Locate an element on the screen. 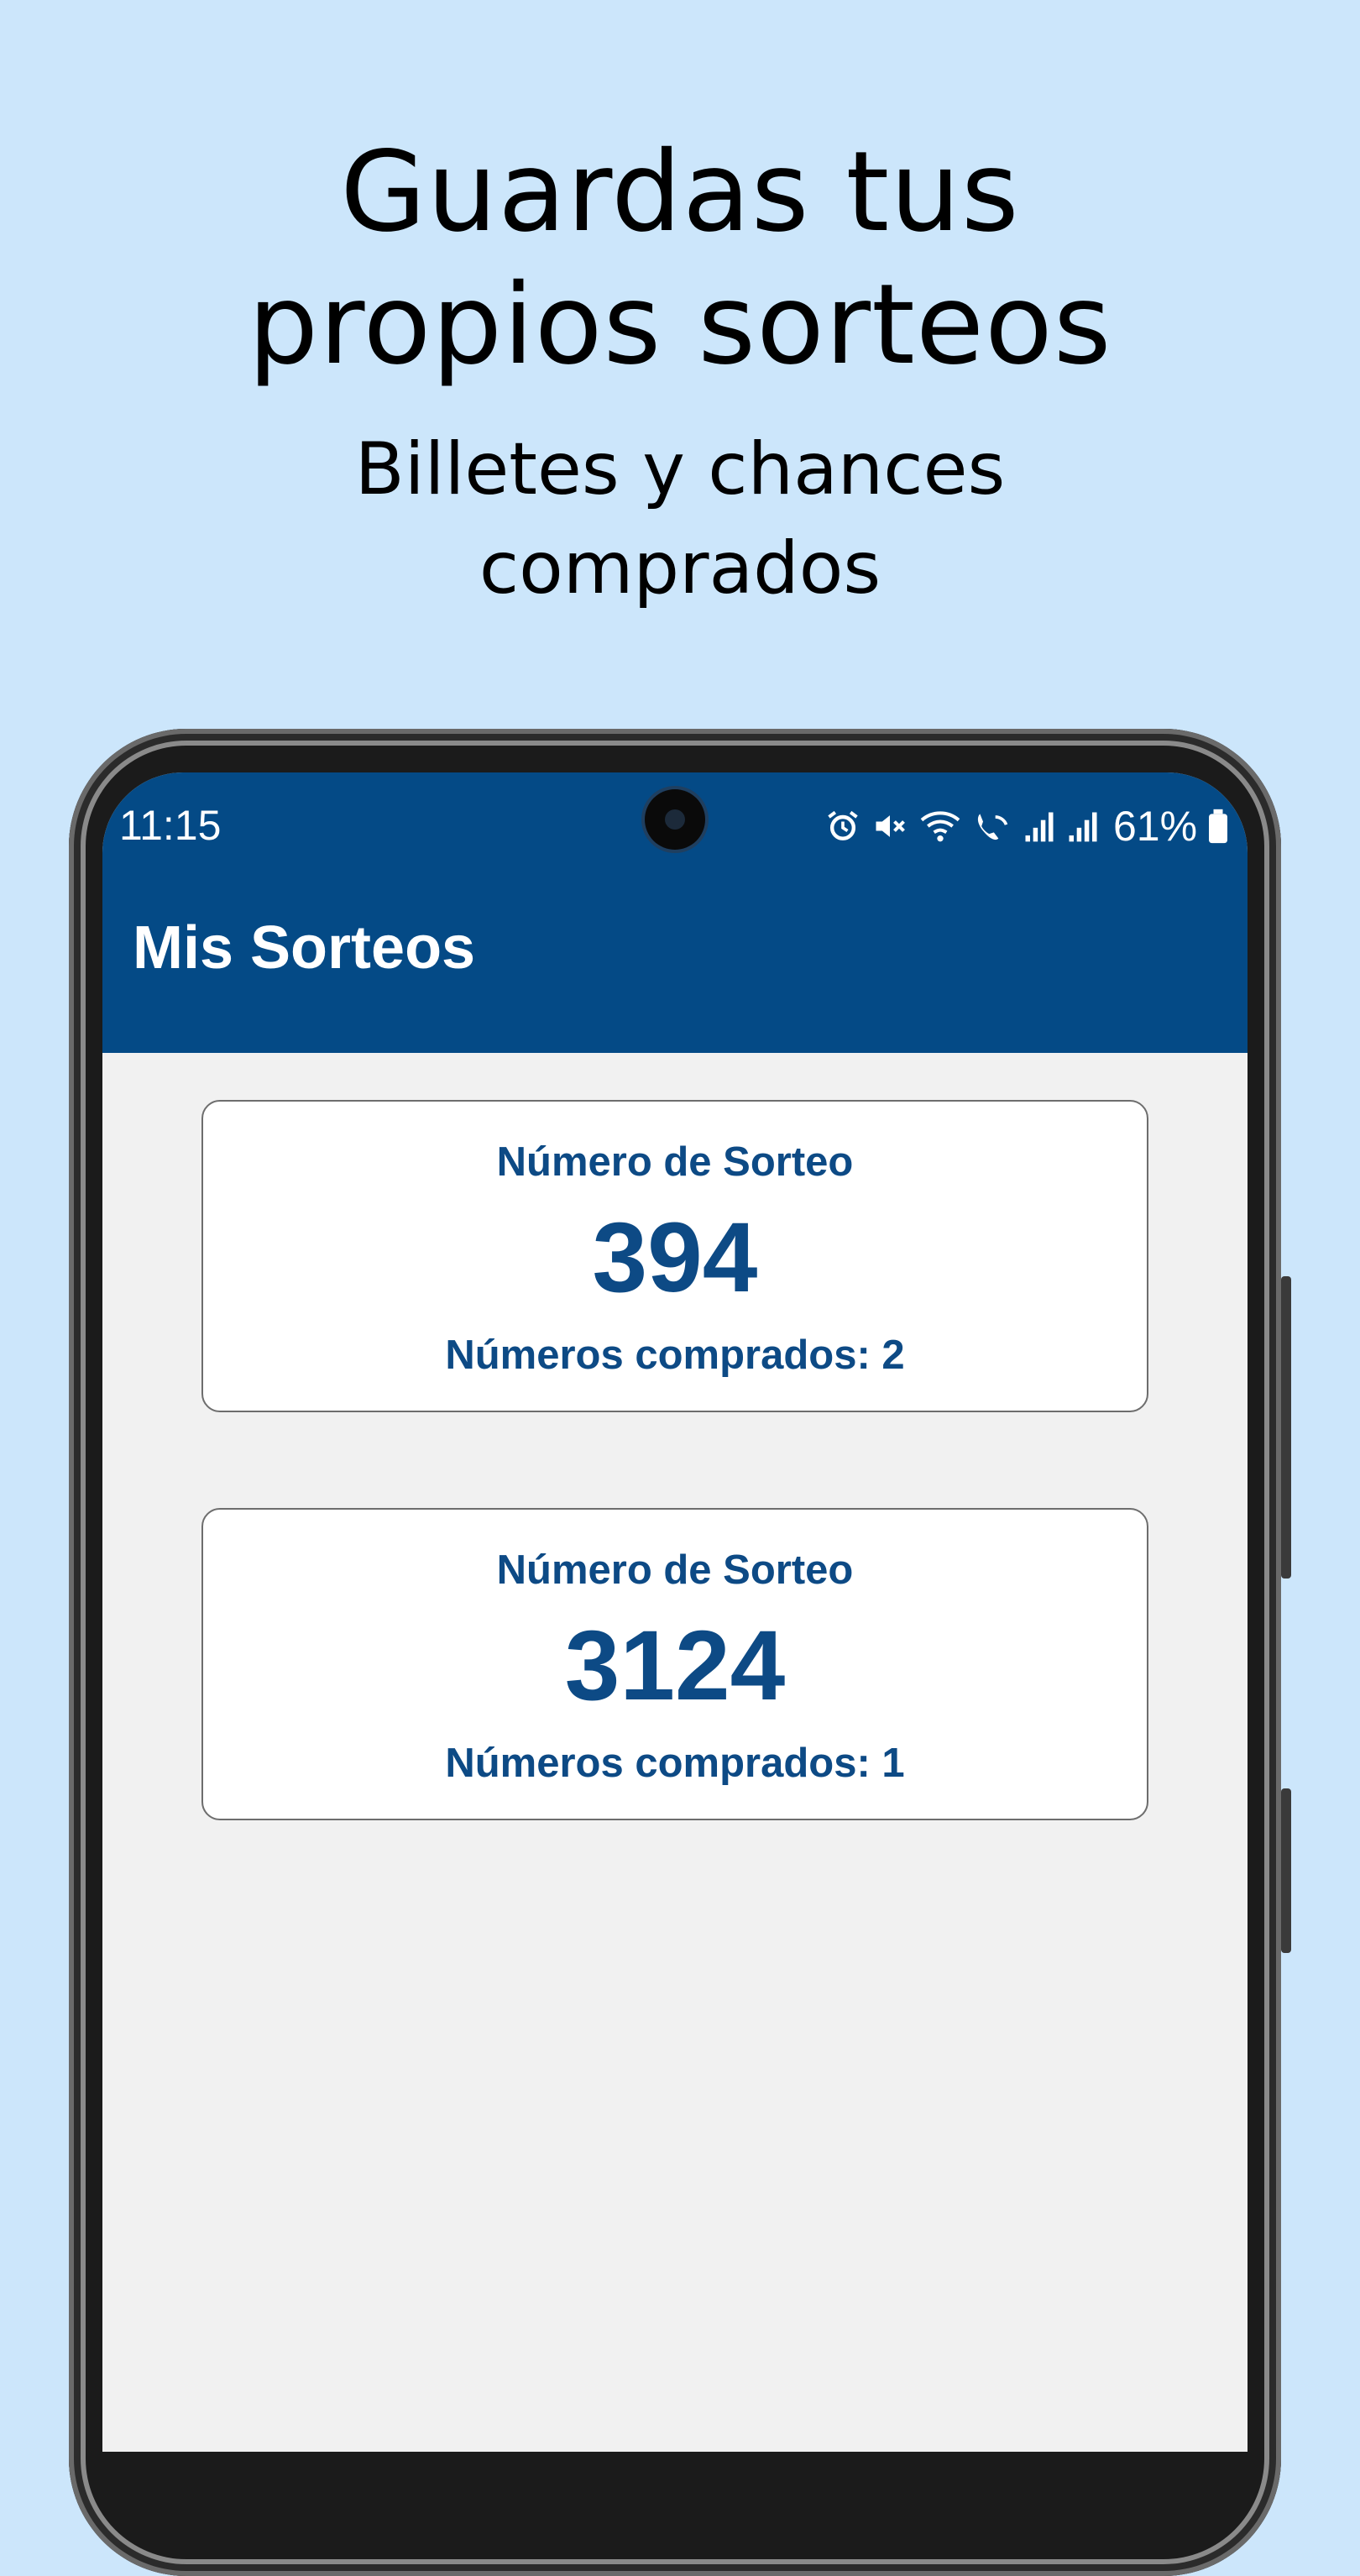 The image size is (1360, 2576). purchased-count: Números comprados: 1 is located at coordinates (675, 1764).